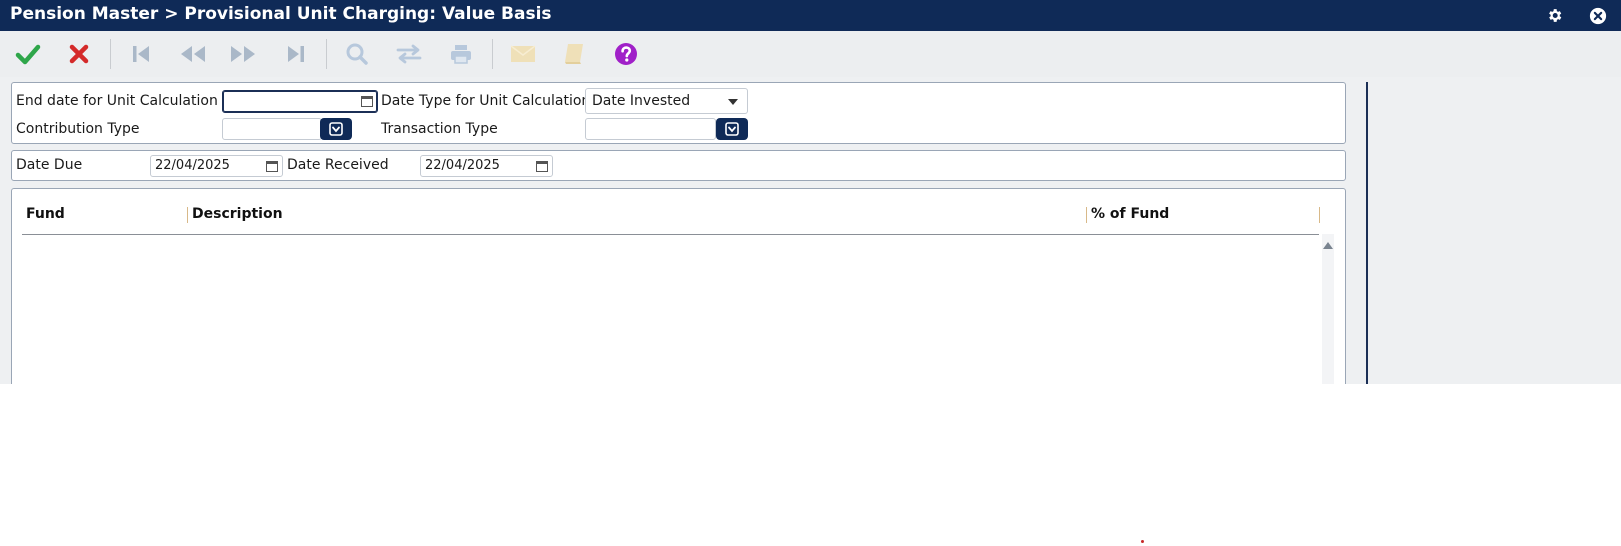  I want to click on close-circle-icon, so click(1597, 15).